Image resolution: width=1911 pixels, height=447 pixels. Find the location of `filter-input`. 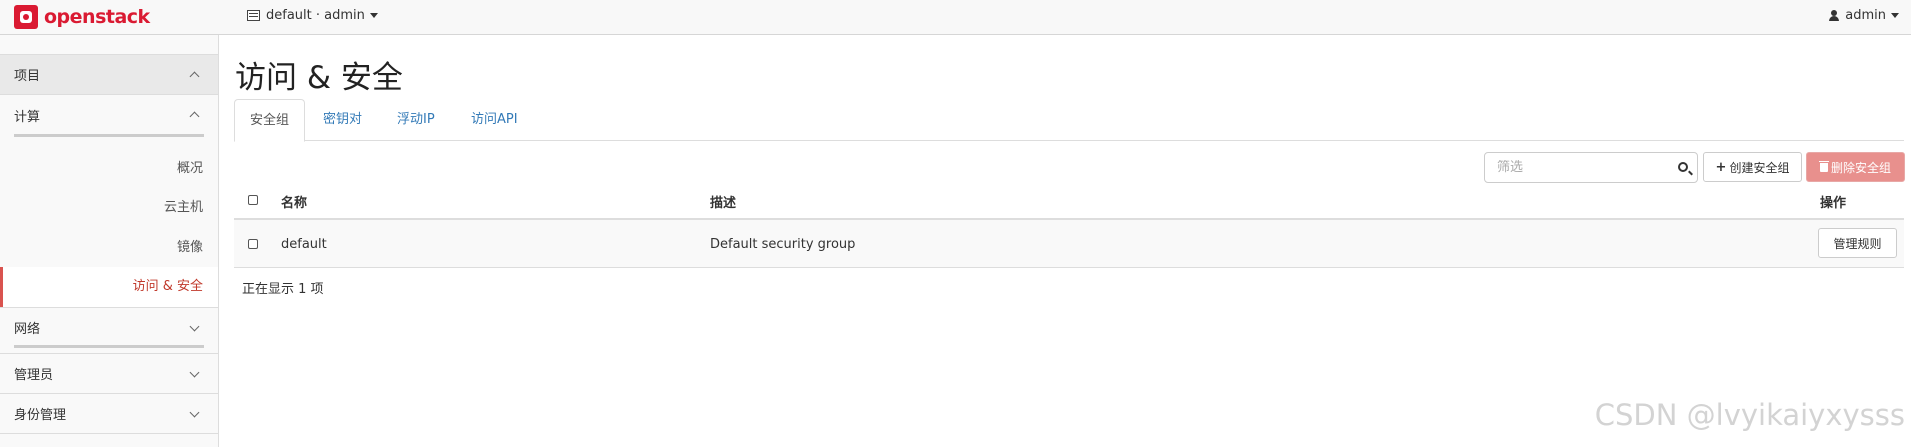

filter-input is located at coordinates (1575, 167).